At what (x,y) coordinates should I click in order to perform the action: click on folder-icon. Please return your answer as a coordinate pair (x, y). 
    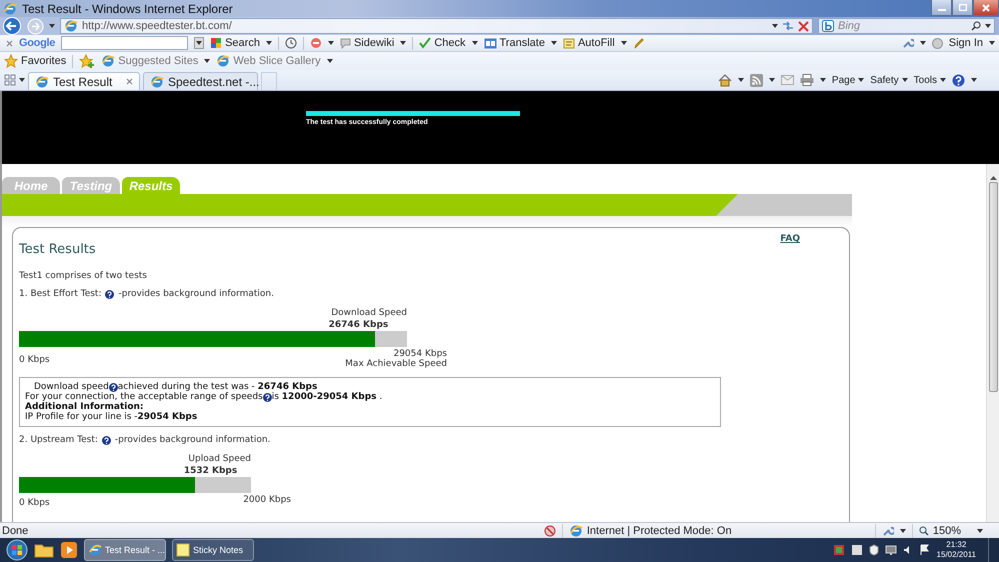
    Looking at the image, I should click on (44, 550).